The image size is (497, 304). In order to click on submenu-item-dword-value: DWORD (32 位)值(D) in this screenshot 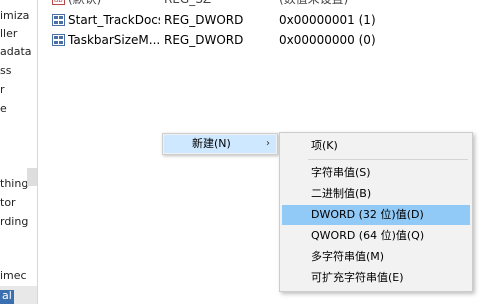, I will do `click(376, 215)`.